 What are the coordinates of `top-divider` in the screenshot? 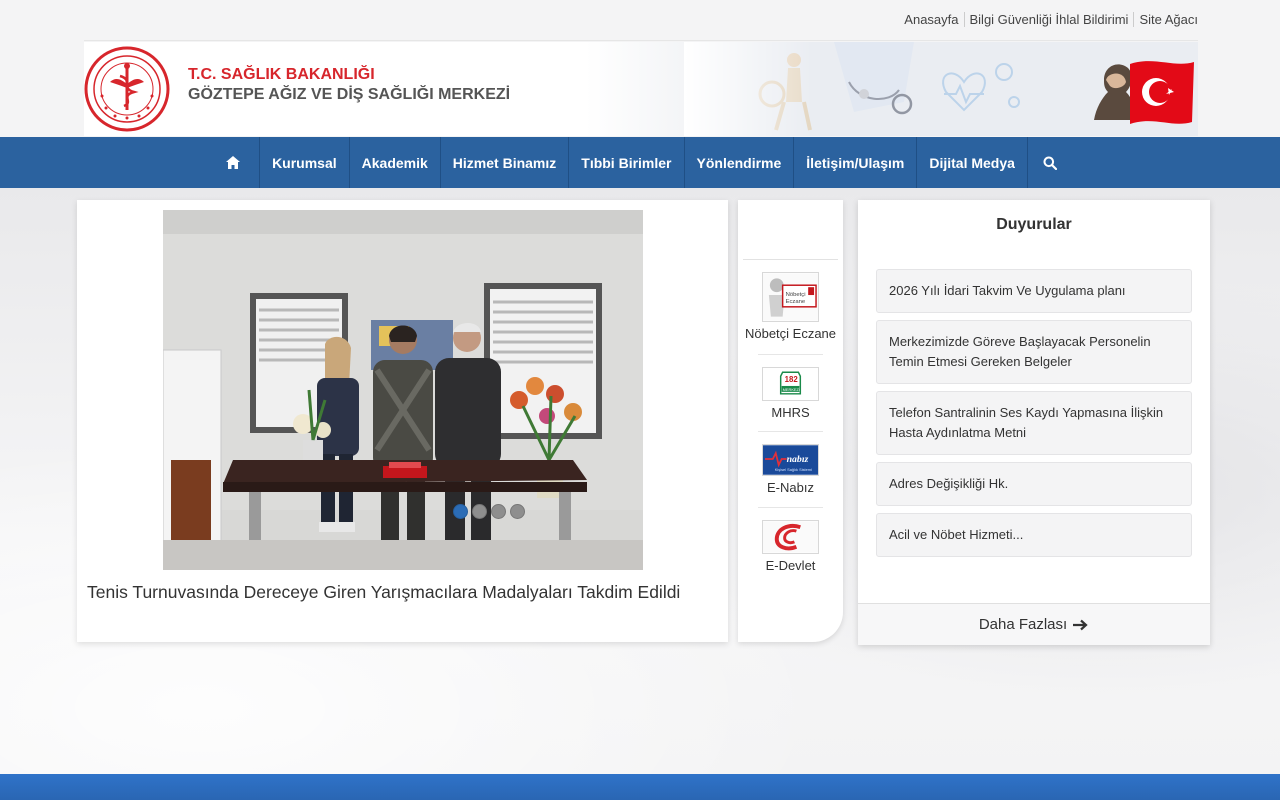 It's located at (641, 40).